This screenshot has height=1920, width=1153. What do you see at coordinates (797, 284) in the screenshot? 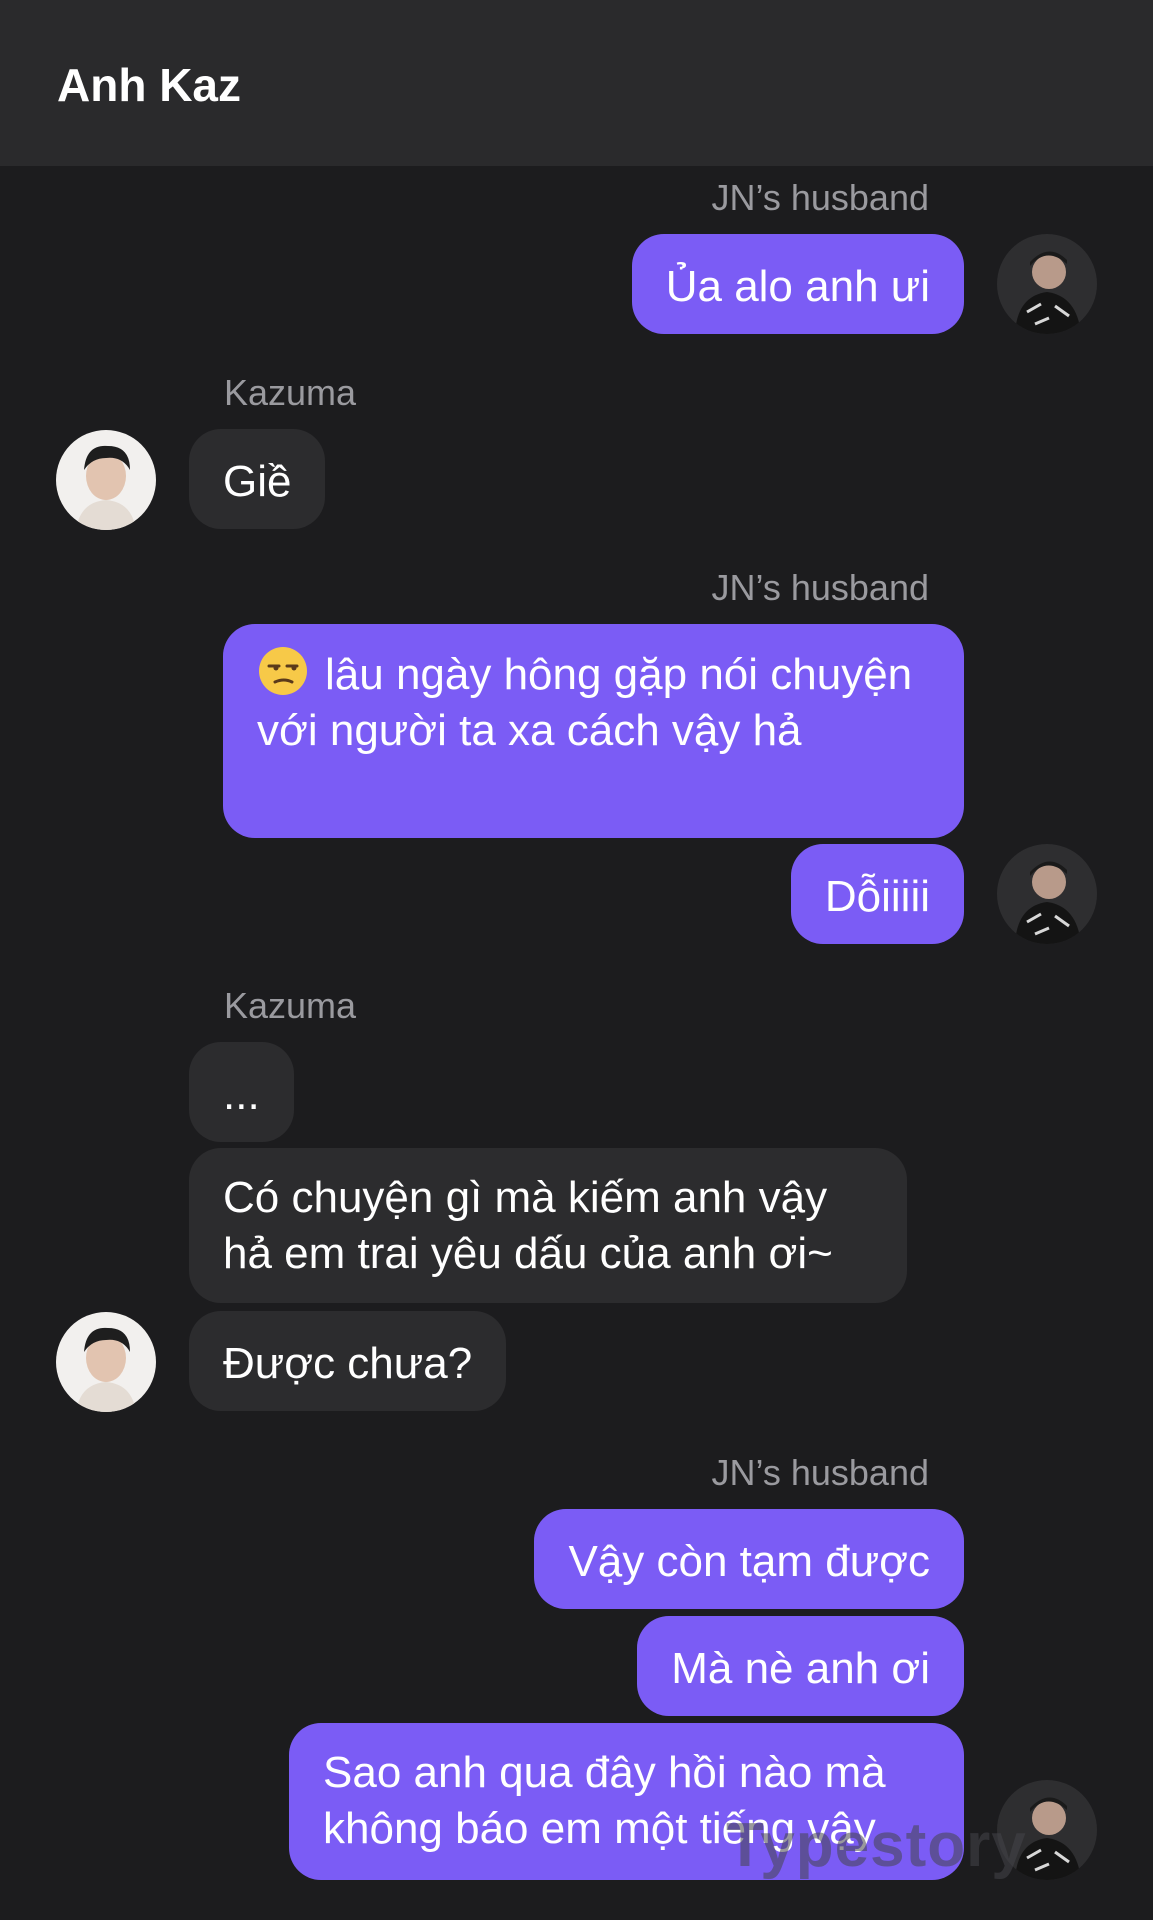
I see `message-bubble-outgoing: Ủa alo anh ưi` at bounding box center [797, 284].